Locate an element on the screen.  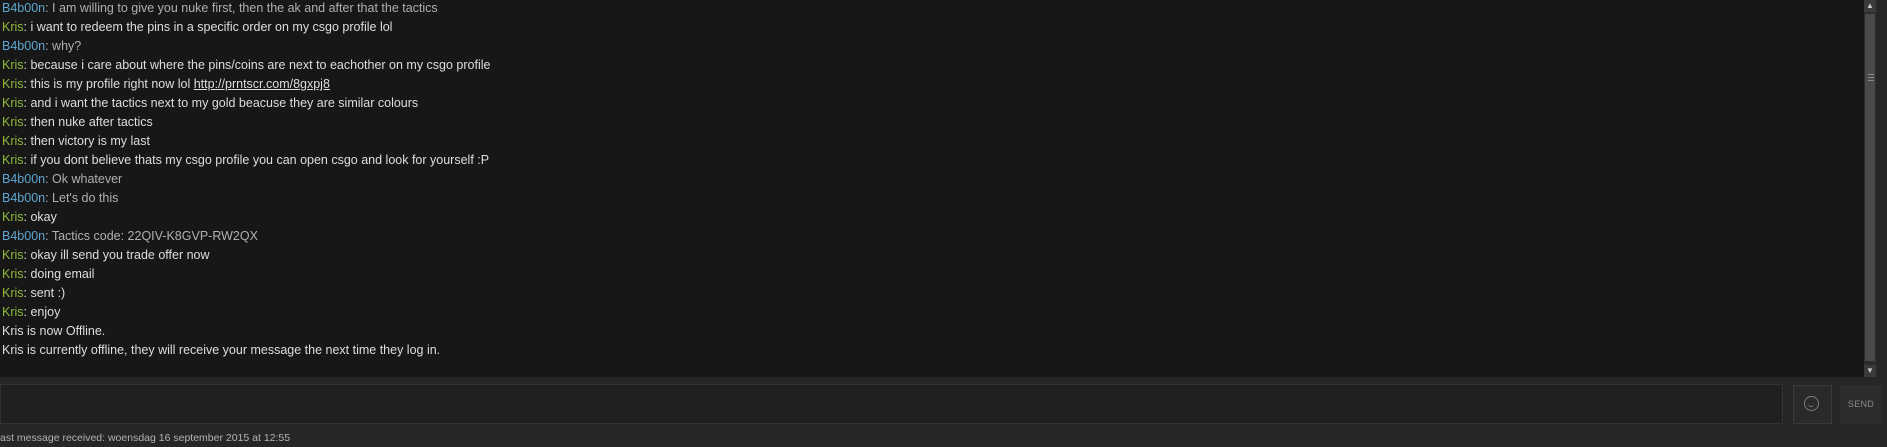
chat-line: Kris: then nuke after tactics is located at coordinates (246, 122).